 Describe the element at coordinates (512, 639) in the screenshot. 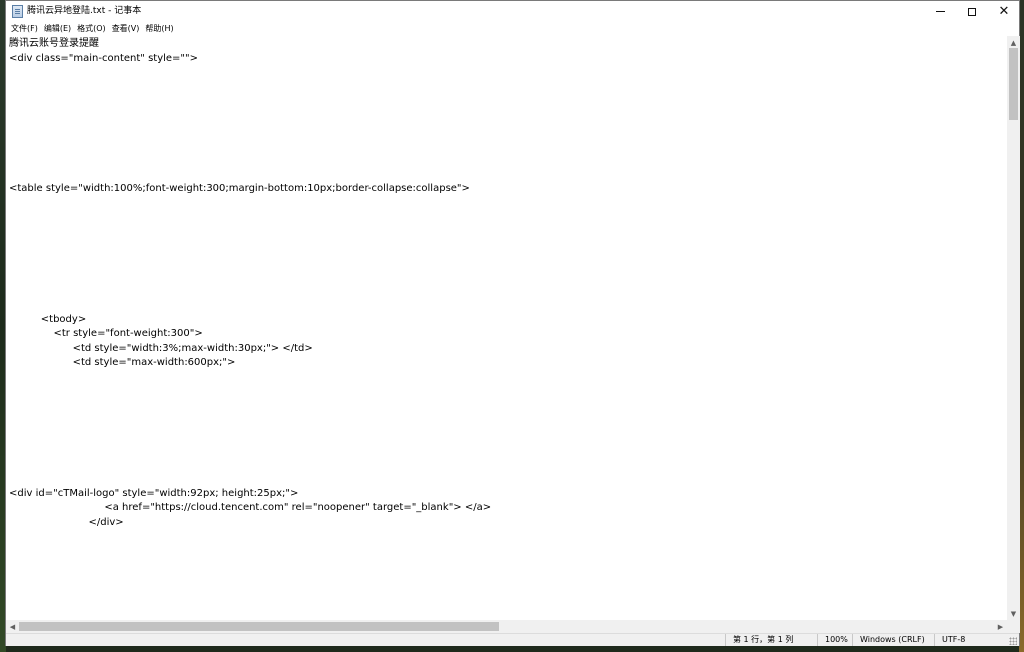

I see `status-bar: 第 1 行，第 1 列 100% Windows (CRLF) UTF-8` at that location.